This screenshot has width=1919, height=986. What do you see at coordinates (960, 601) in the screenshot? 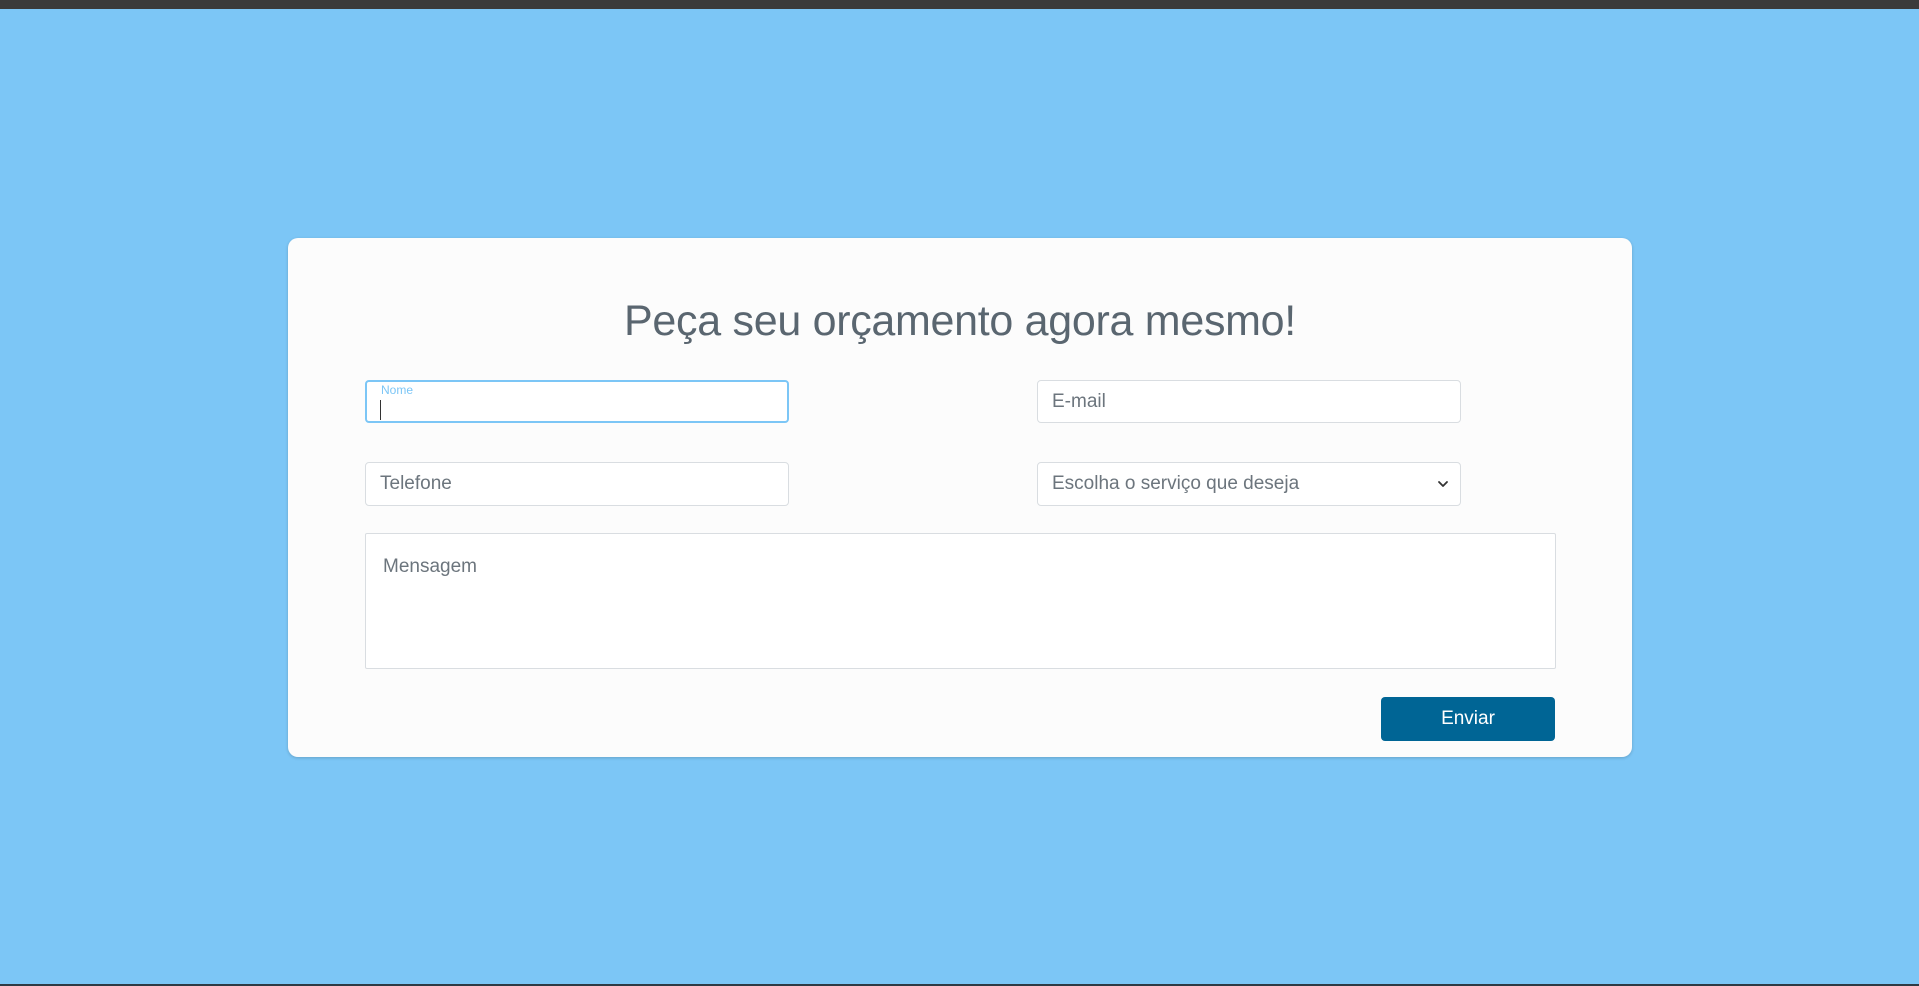
I see `message-textarea: Mensagem` at bounding box center [960, 601].